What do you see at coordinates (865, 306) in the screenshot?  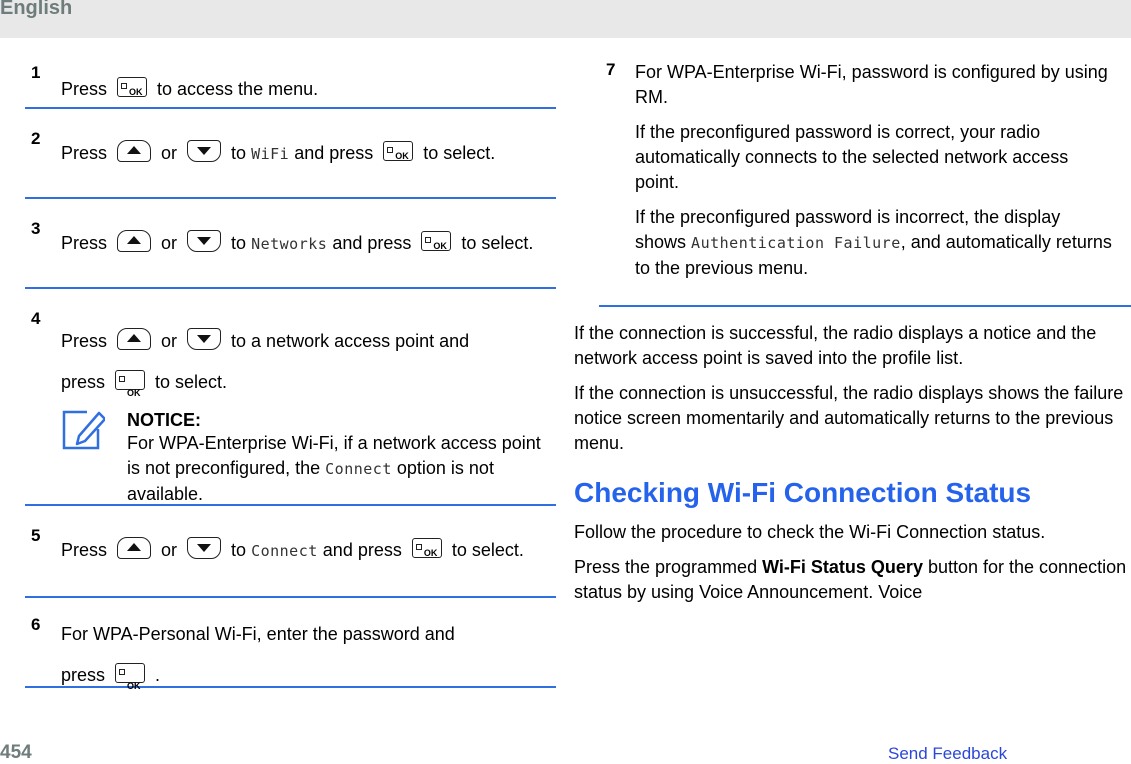 I see `section-divider` at bounding box center [865, 306].